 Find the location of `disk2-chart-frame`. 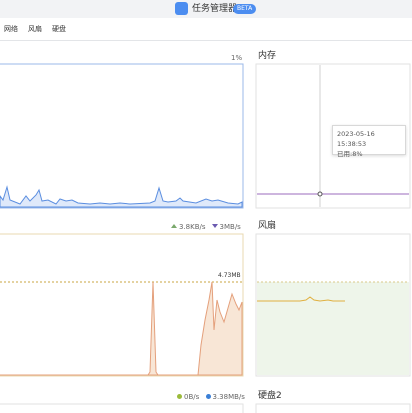

disk2-chart-frame is located at coordinates (333, 408).